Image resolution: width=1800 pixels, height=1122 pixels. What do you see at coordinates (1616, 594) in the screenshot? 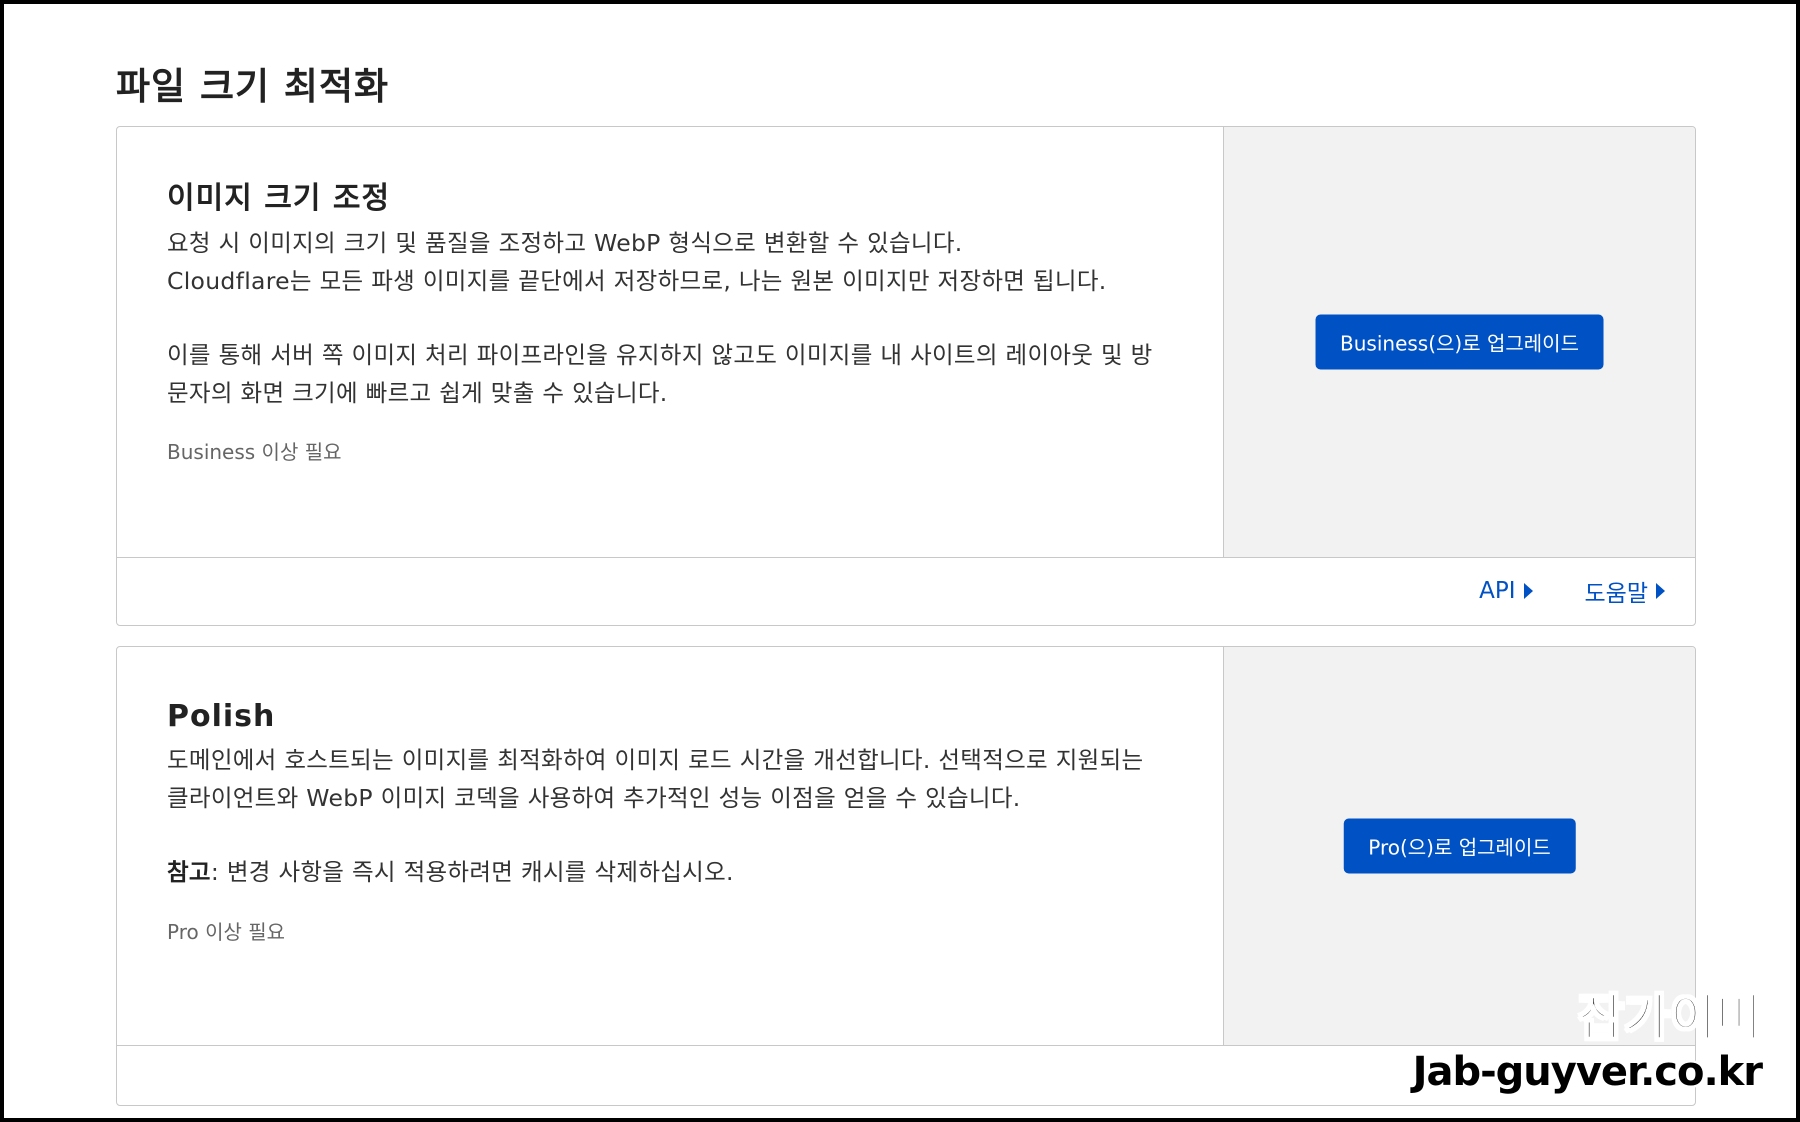
I see `help-link-label: 도움말` at bounding box center [1616, 594].